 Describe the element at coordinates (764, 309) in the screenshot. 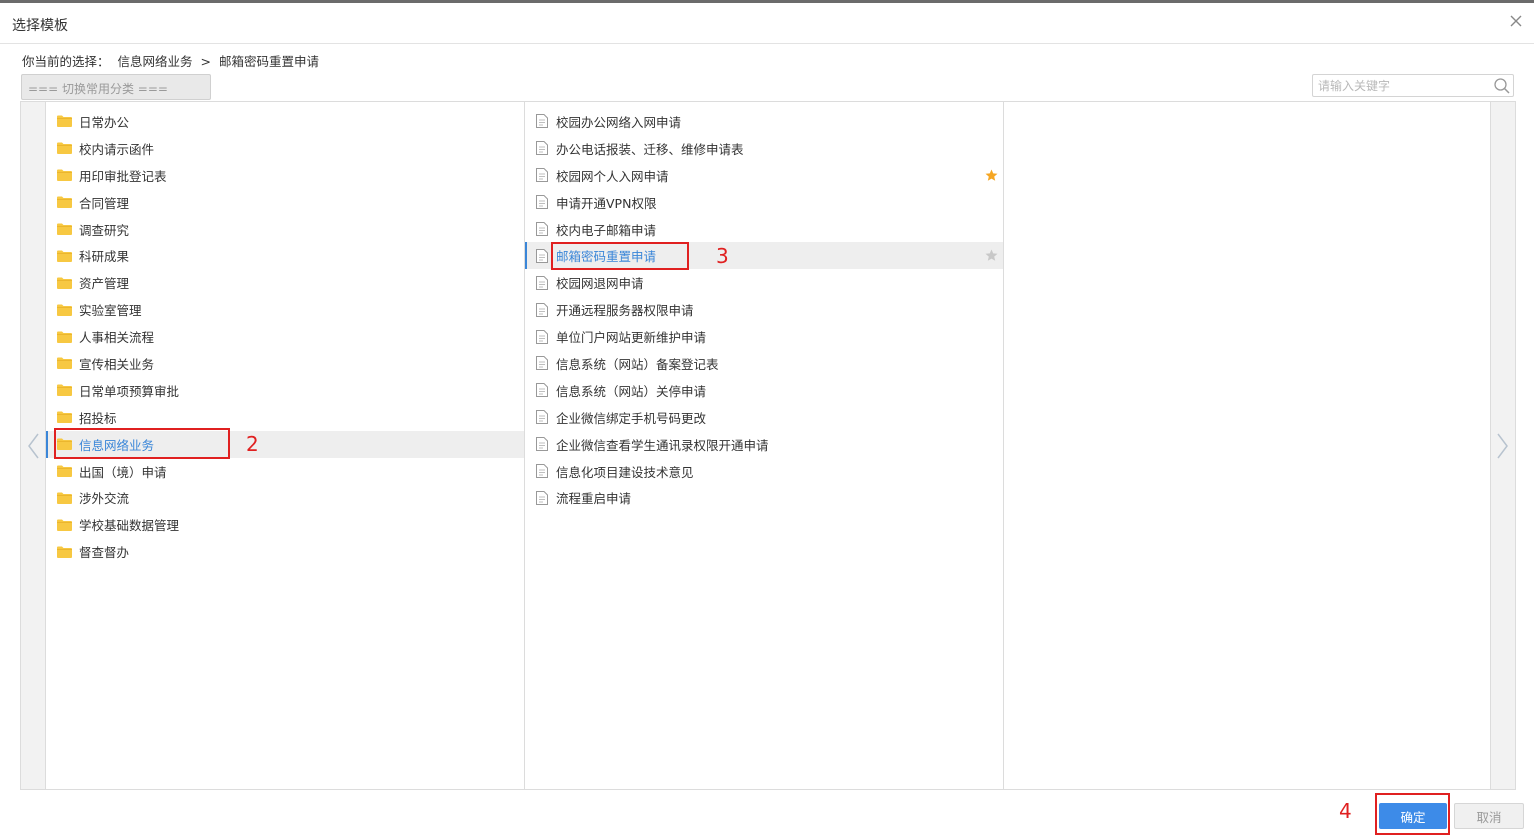

I see `template-item: 开通远程服务器权限申请` at that location.